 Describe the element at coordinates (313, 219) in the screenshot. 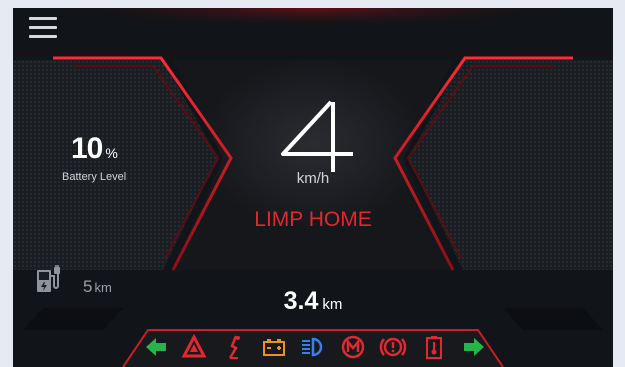

I see `drive-mode-label: LIMP HOME` at that location.